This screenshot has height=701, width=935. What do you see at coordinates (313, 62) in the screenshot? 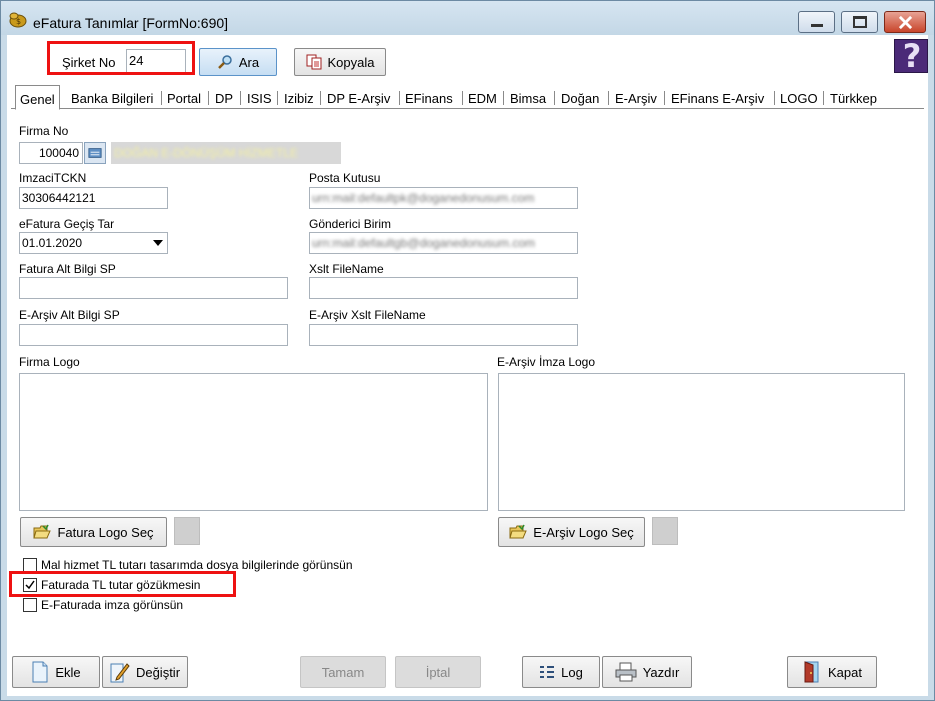
I see `copy-icon` at bounding box center [313, 62].